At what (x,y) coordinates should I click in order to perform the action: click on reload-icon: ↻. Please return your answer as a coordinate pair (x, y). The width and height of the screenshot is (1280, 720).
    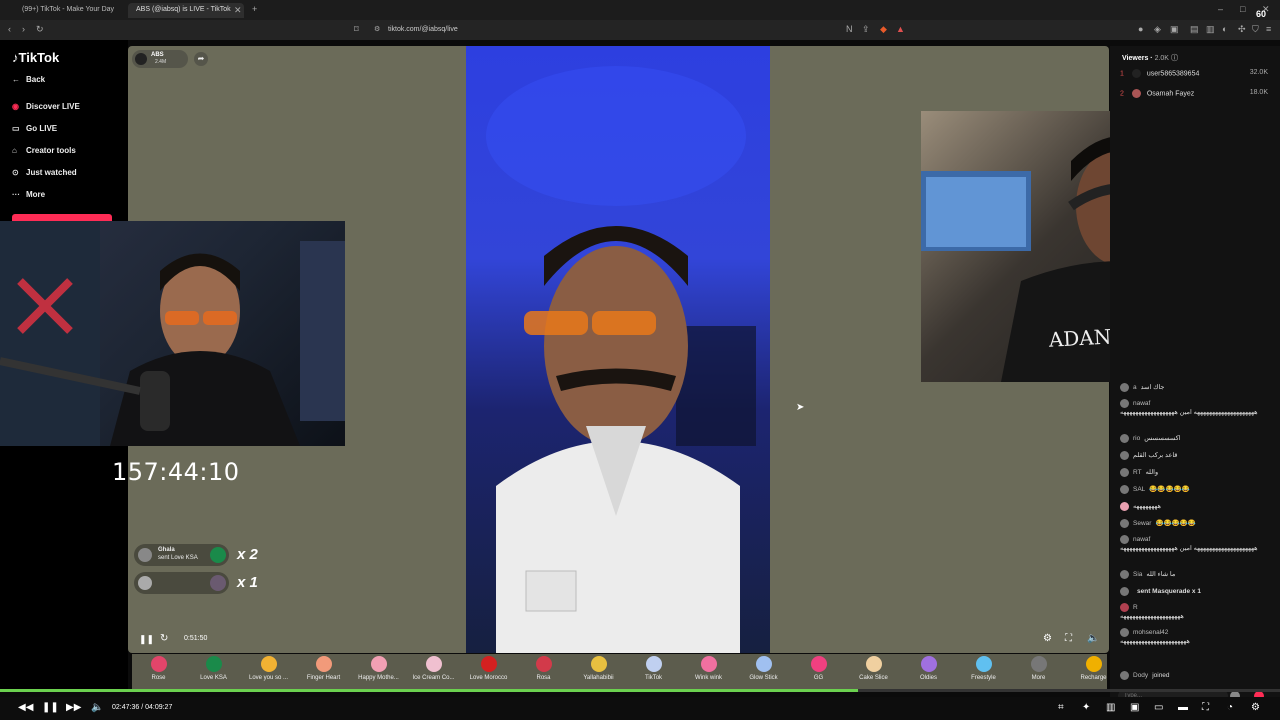
    Looking at the image, I should click on (40, 29).